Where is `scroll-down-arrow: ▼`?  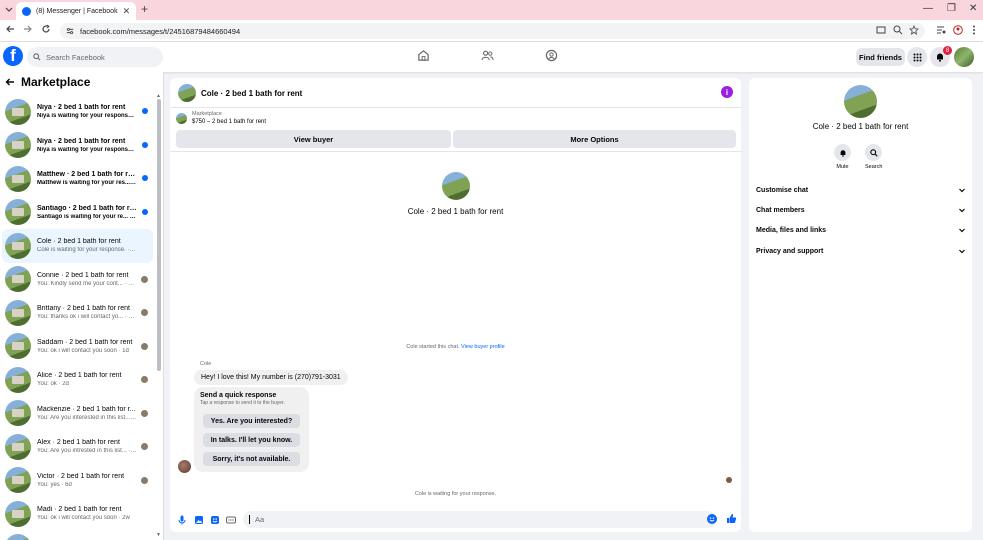 scroll-down-arrow: ▼ is located at coordinates (158, 535).